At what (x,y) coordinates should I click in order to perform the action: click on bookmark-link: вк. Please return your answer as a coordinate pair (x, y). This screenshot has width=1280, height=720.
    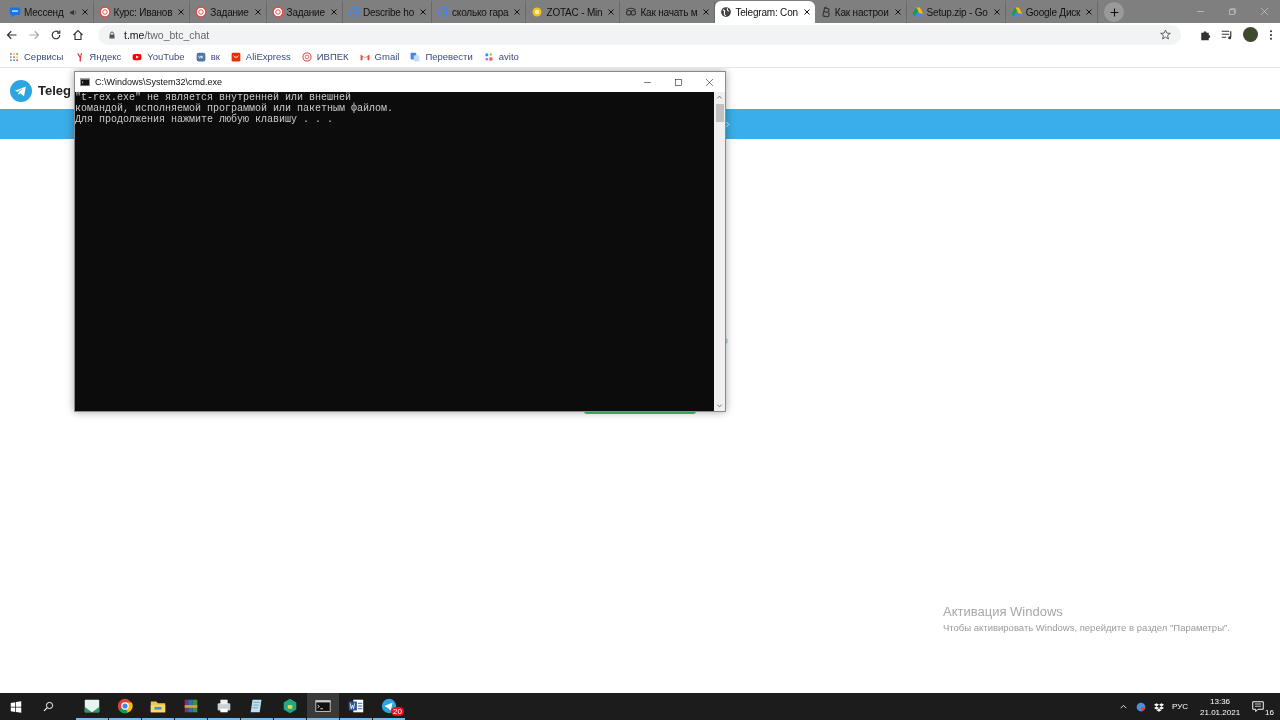
    Looking at the image, I should click on (207, 56).